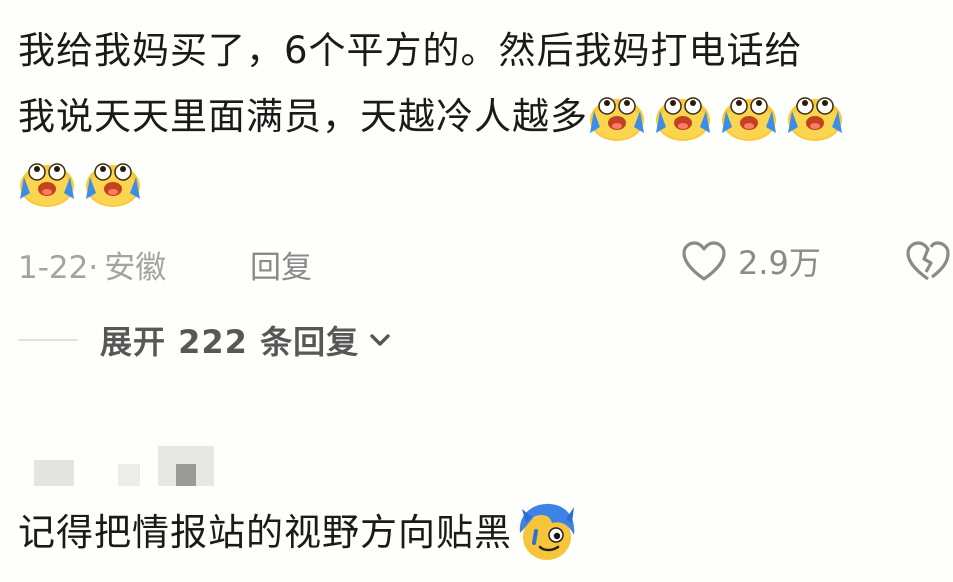  Describe the element at coordinates (928, 261) in the screenshot. I see `dislike-broken-heart-icon` at that location.